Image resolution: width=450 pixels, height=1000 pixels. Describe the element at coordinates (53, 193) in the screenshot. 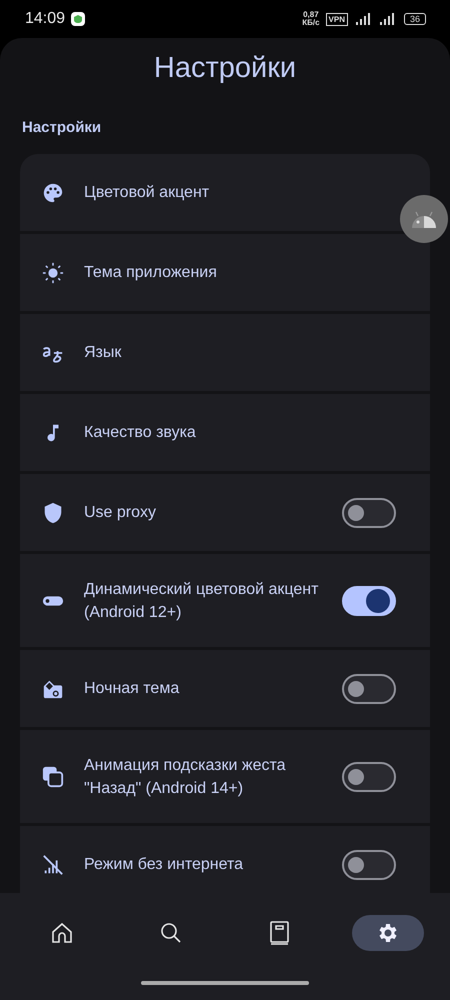

I see `palette-icon` at that location.